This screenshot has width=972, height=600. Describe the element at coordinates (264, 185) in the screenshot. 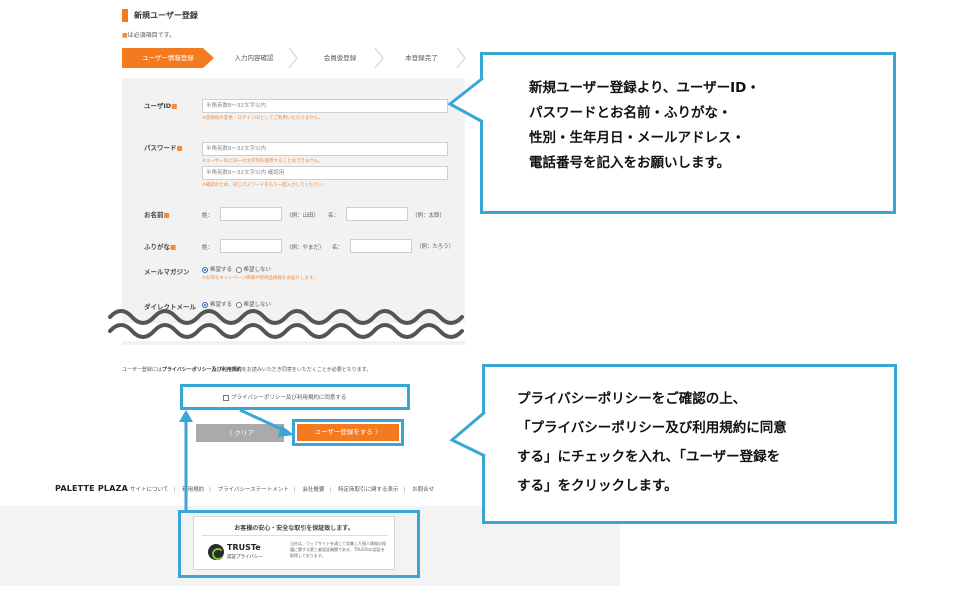

I see `password-confirm-hint: ※確認のため、同じパスワードをもう一度入力してください。` at that location.